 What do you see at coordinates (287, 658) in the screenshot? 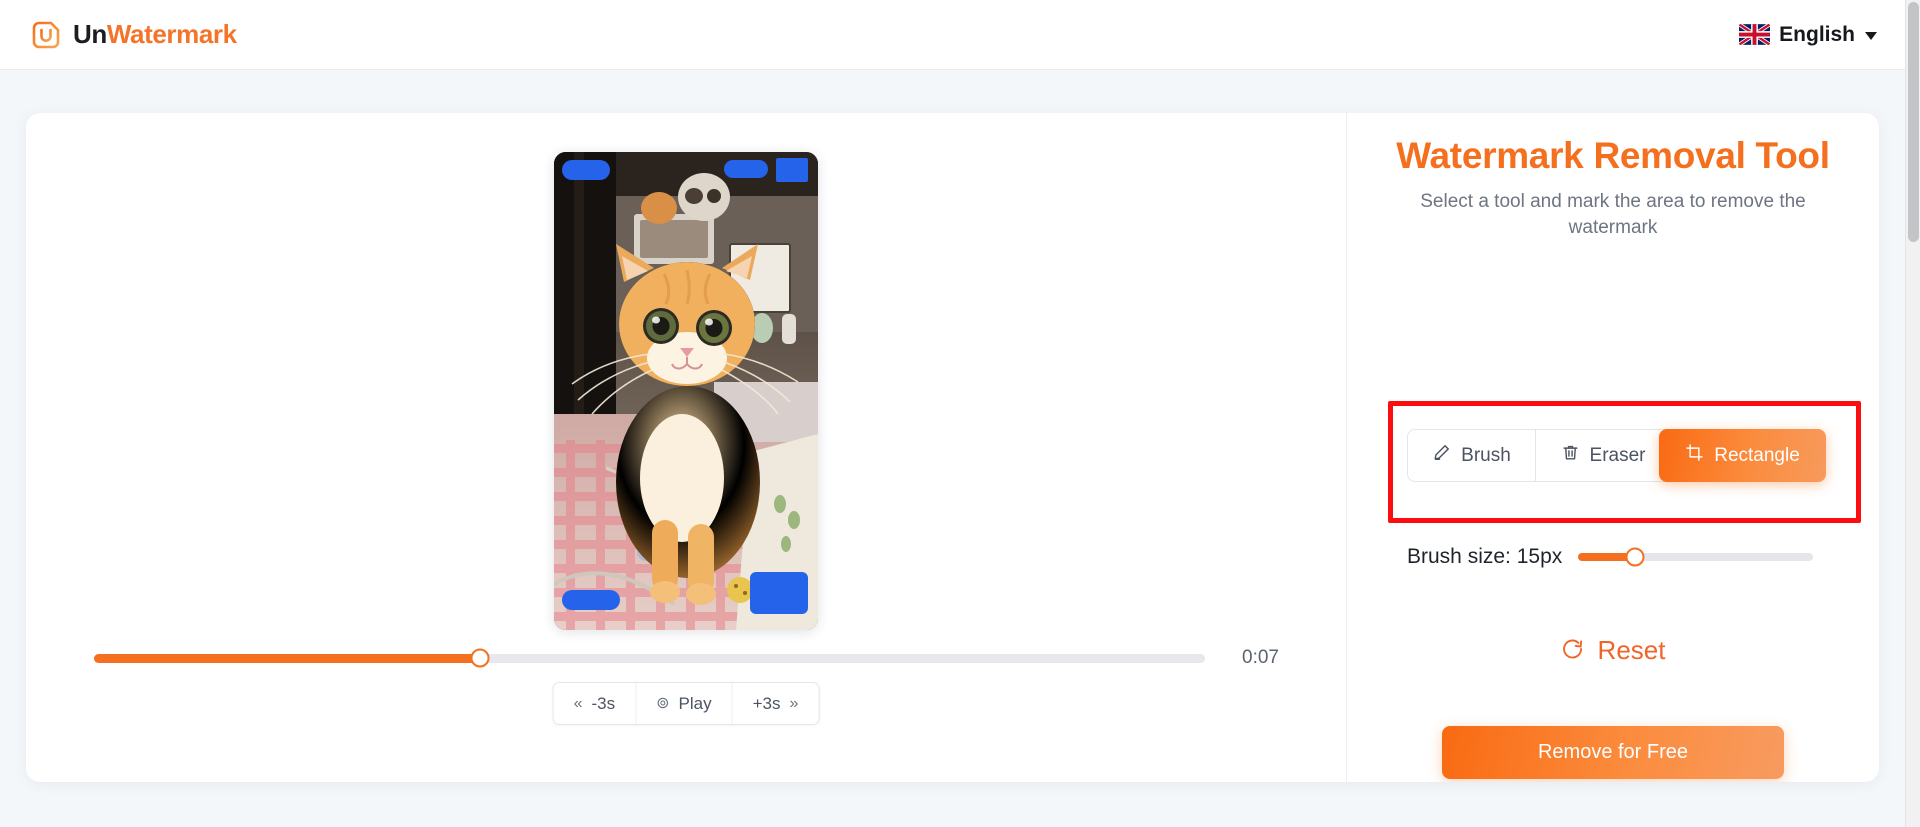
I see `video-progress-fill` at bounding box center [287, 658].